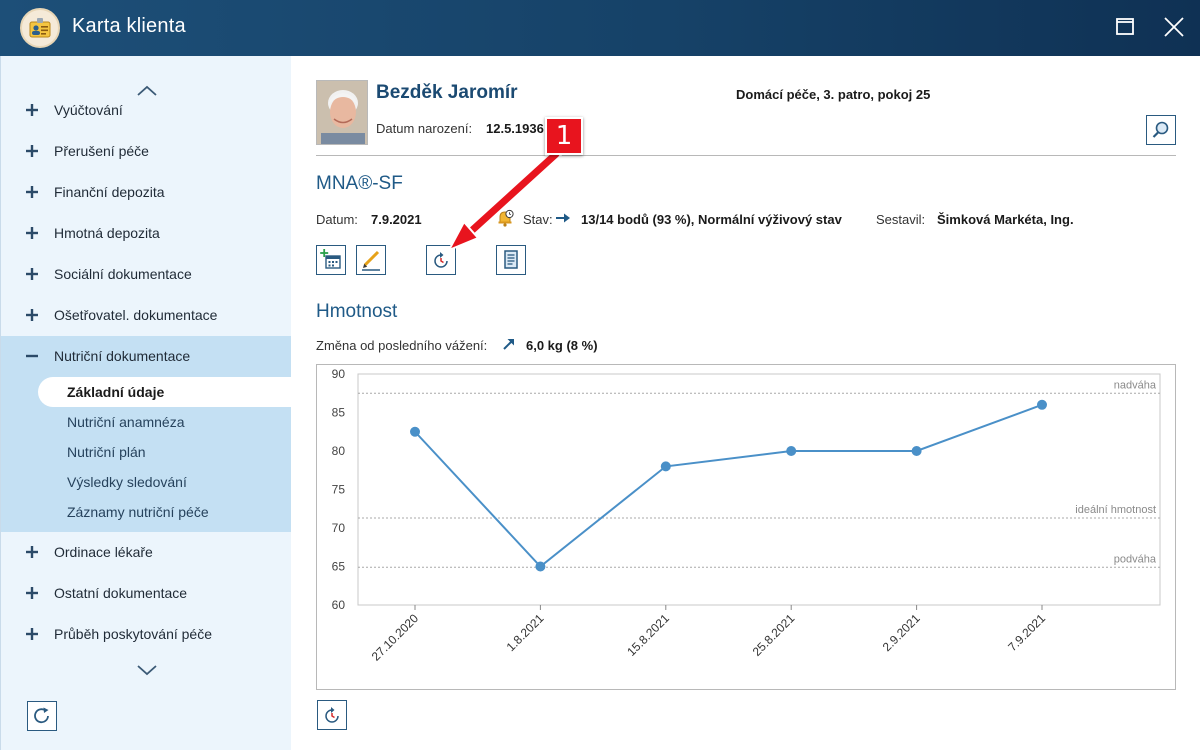 The height and width of the screenshot is (750, 1200). I want to click on sidebar-item-ordinace-lekare: Ordinace lékaře, so click(146, 552).